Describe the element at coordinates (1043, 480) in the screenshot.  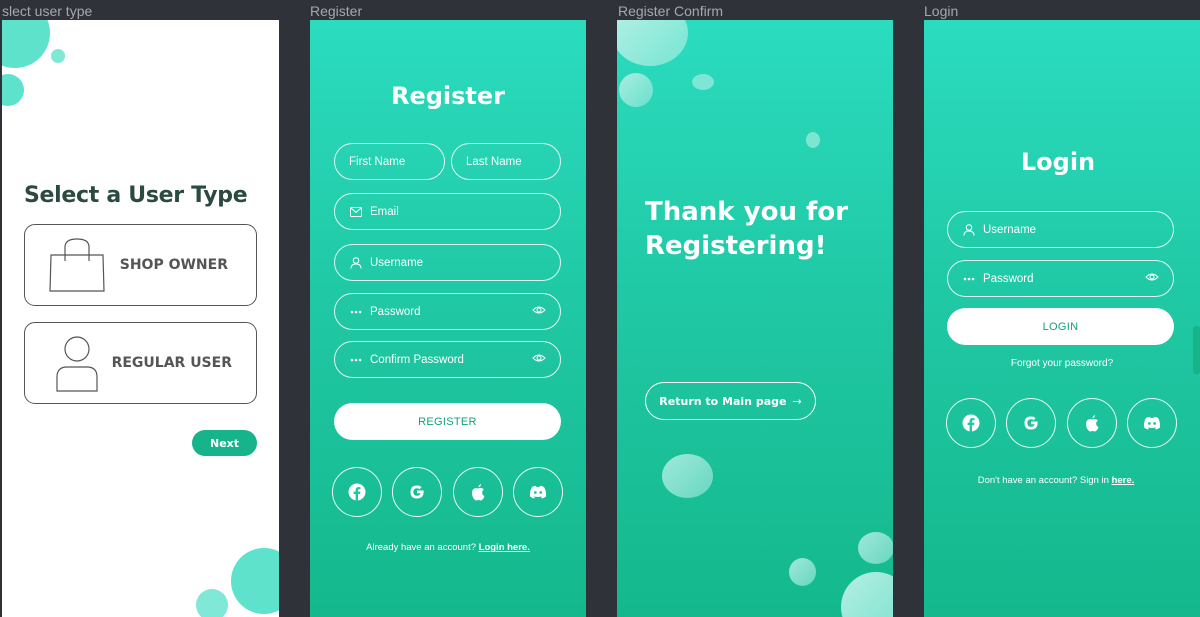
I see `signup-prompt-text: Don't have an account? Sign in` at that location.